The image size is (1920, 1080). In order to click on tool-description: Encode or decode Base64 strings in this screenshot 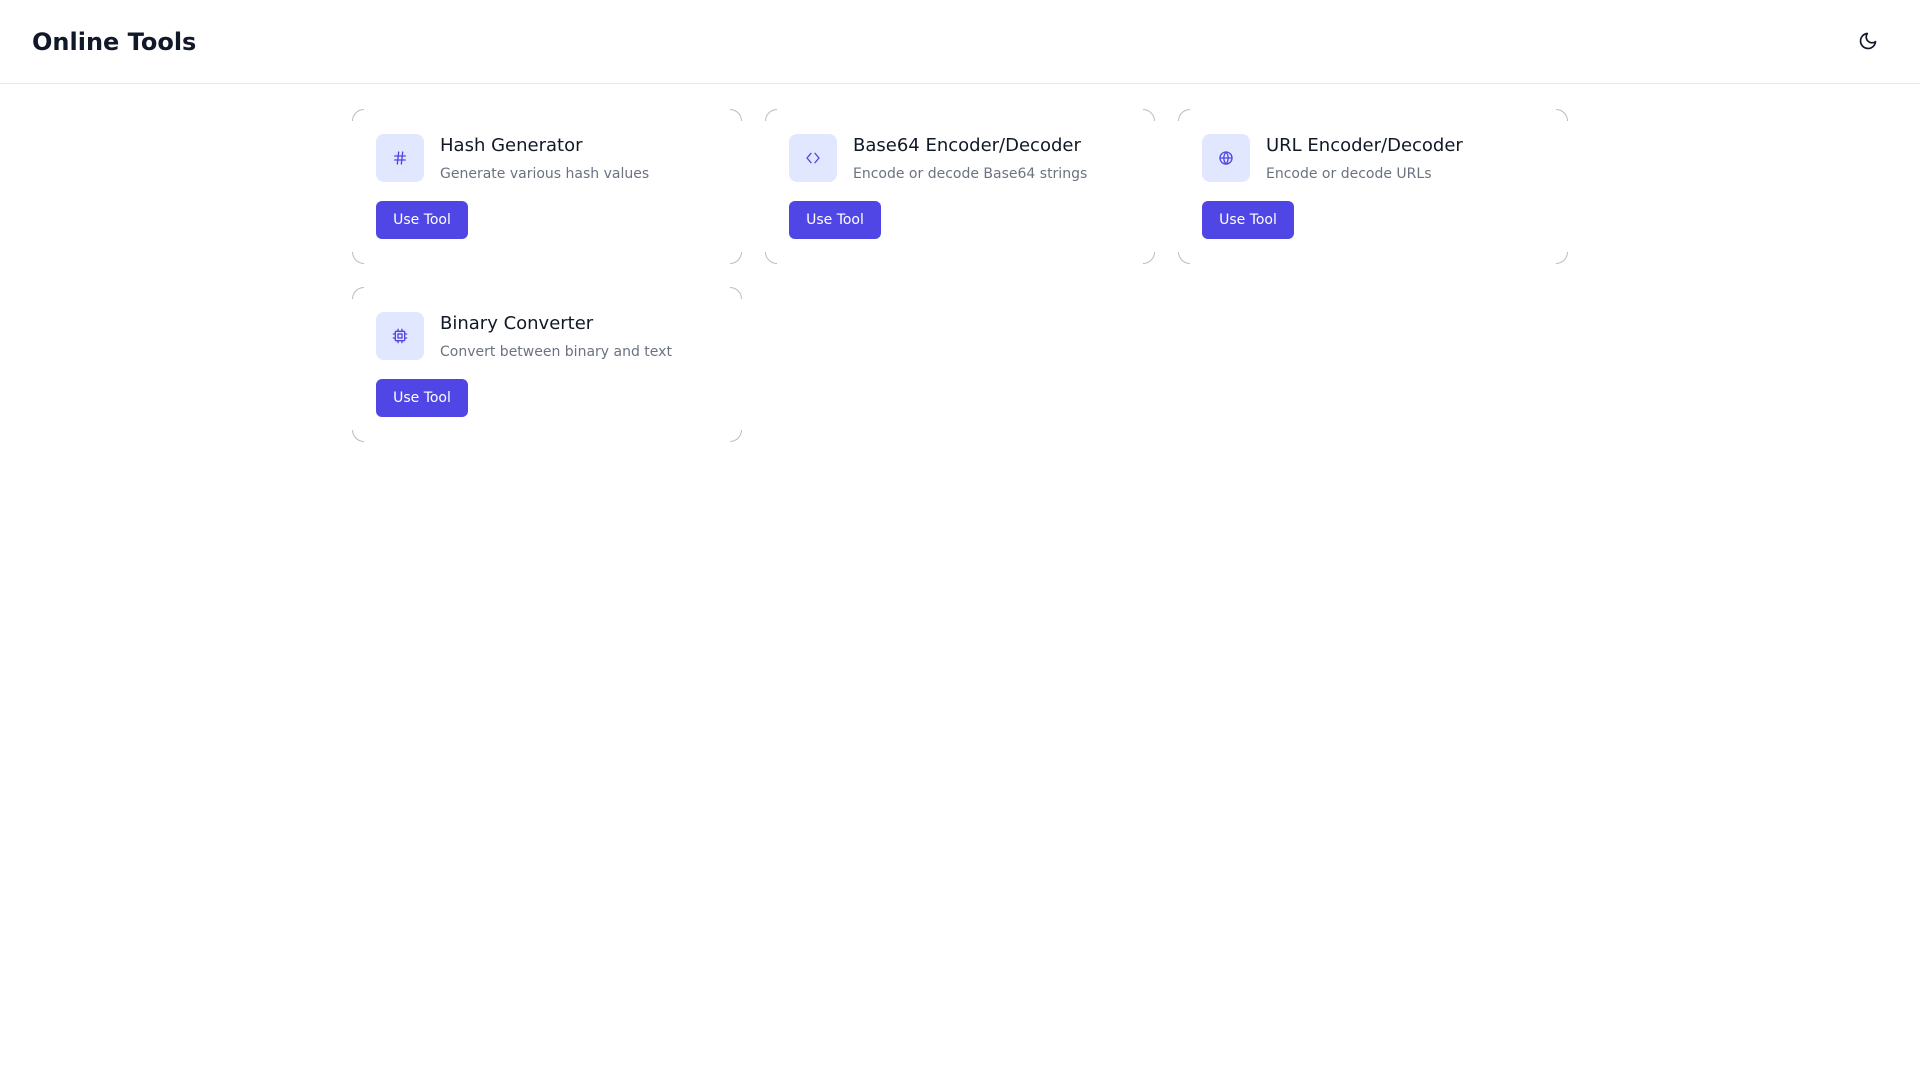, I will do `click(970, 174)`.